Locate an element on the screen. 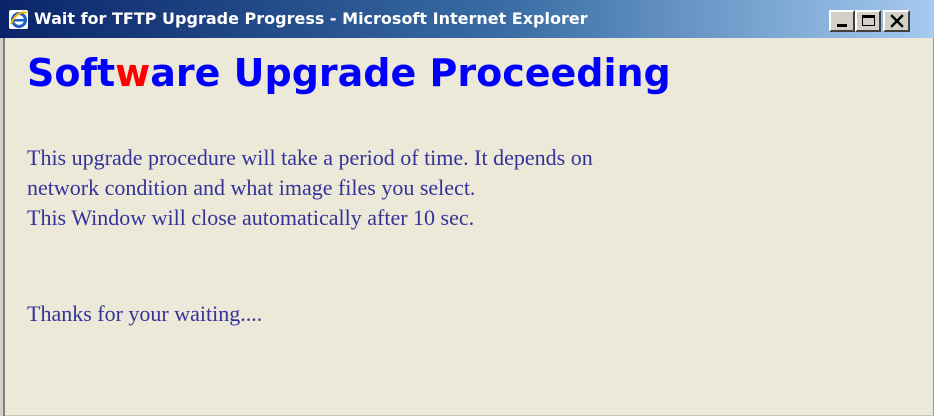  heading-part-2: are Upgrade Proceeding is located at coordinates (410, 73).